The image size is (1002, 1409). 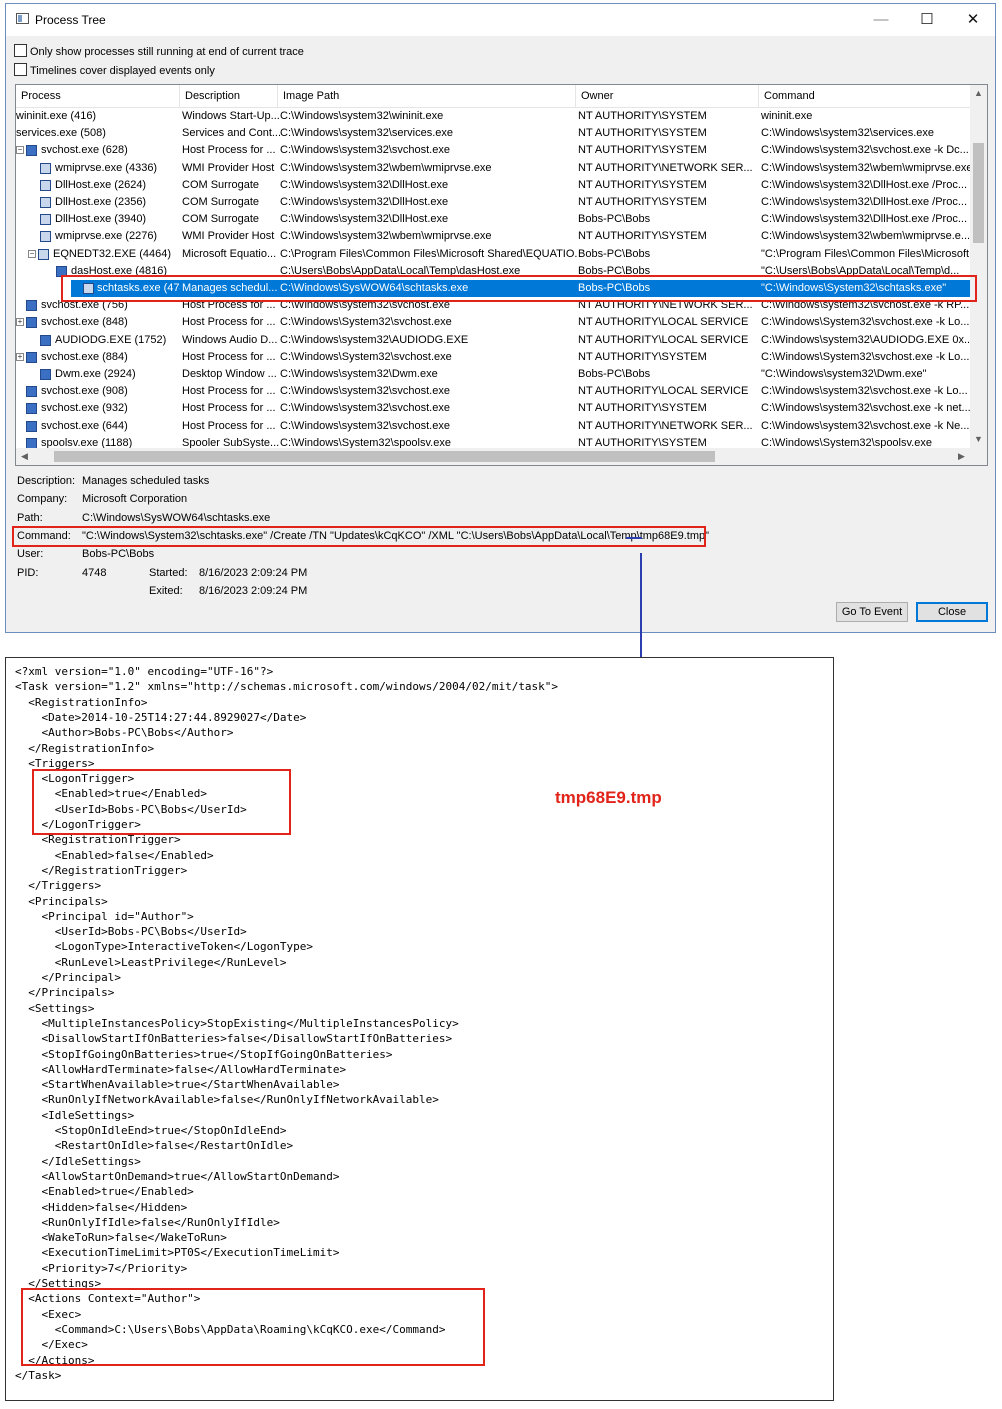 I want to click on process-image-path: C:\Windows\system32\wbem\wmiprvse.exe, so click(x=386, y=236).